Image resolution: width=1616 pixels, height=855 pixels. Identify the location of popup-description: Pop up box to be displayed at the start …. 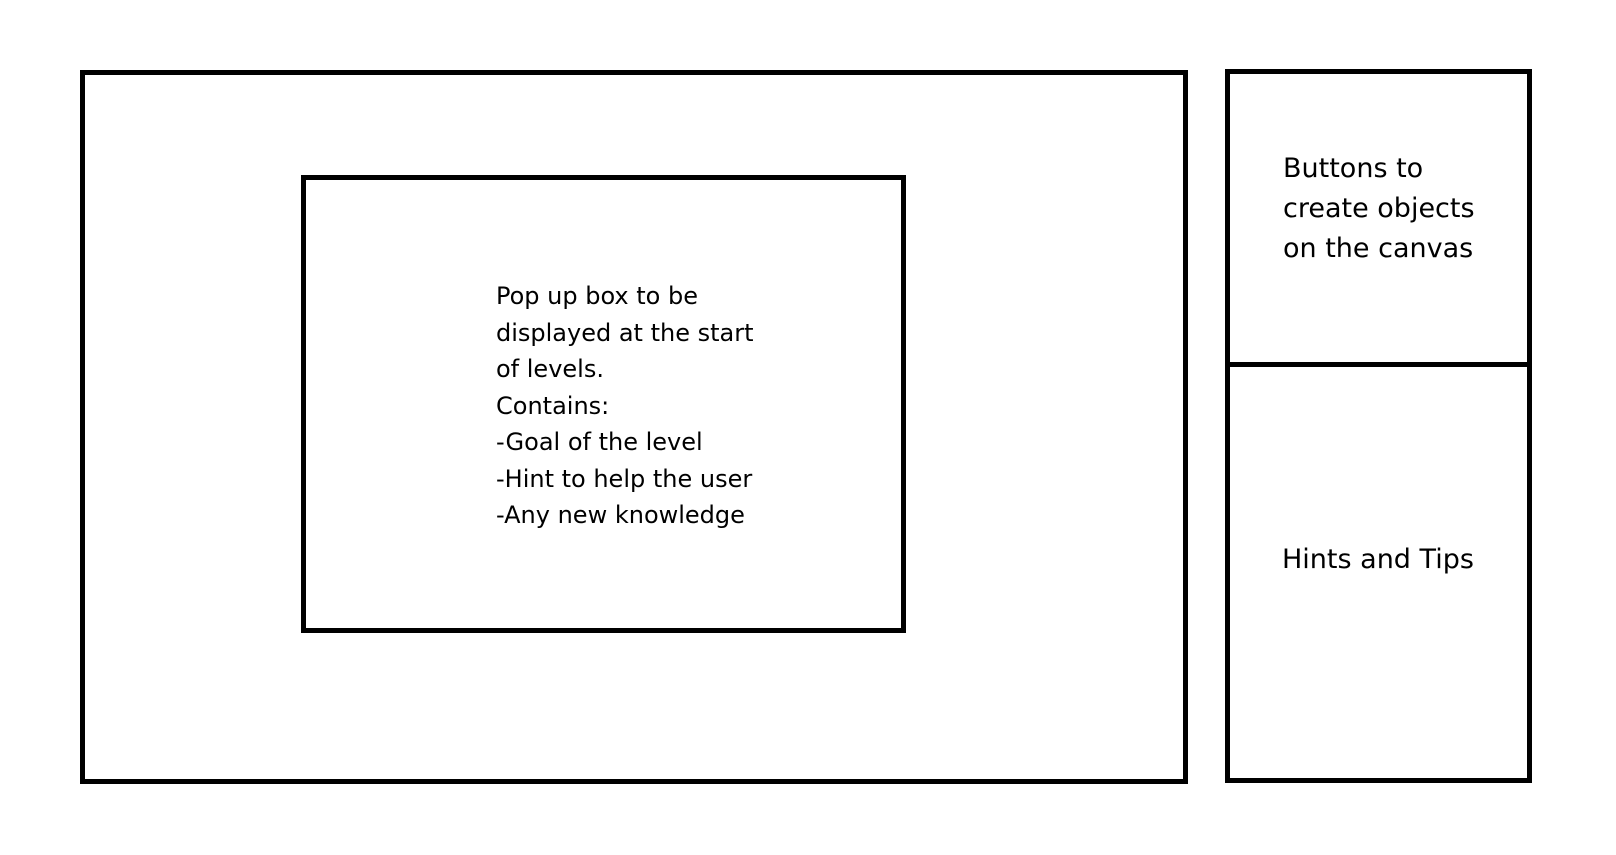
(625, 406).